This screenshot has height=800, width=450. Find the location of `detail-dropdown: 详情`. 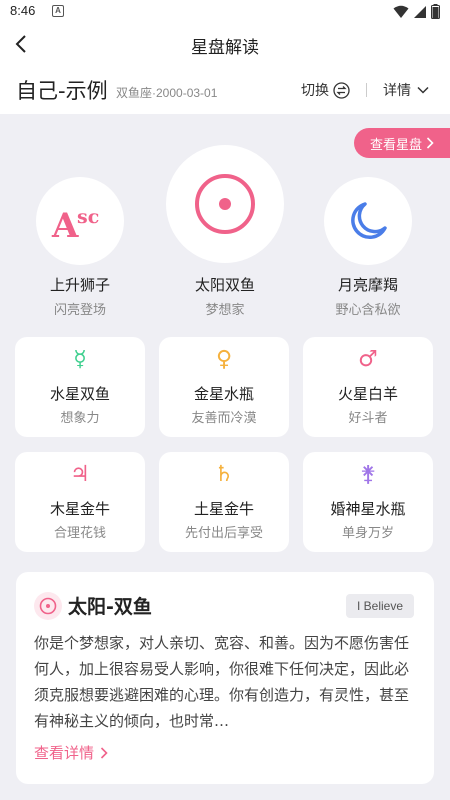

detail-dropdown: 详情 is located at coordinates (406, 90).